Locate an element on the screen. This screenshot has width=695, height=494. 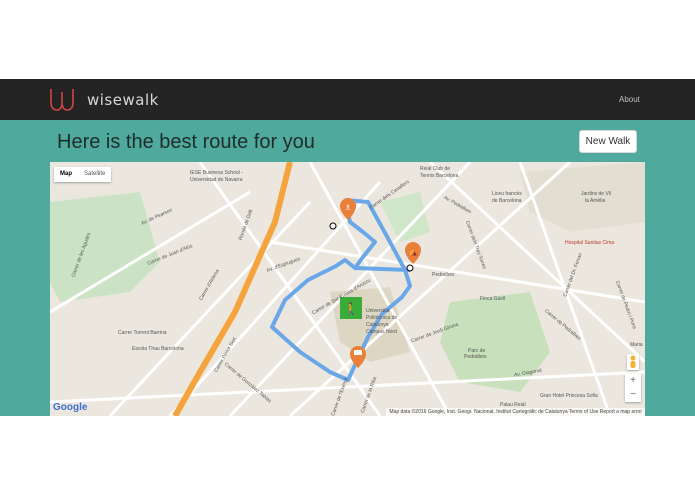
map-label: Campus Nord is located at coordinates (381, 332).